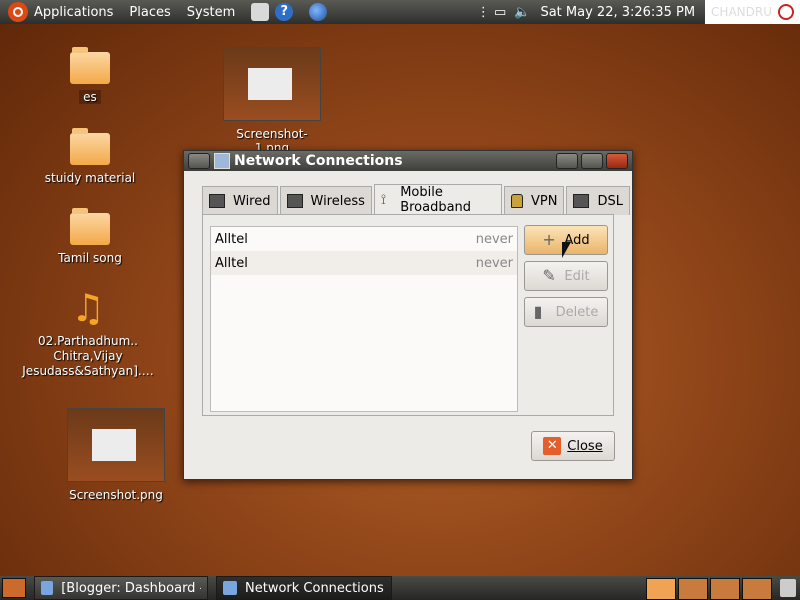 Image resolution: width=800 pixels, height=600 pixels. Describe the element at coordinates (610, 201) in the screenshot. I see `tab-label: DSL` at that location.